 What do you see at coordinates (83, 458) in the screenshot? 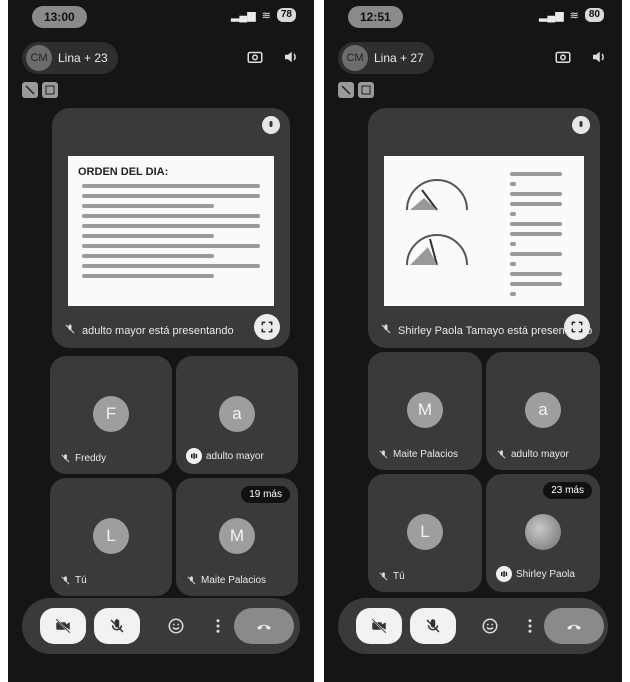
I see `participant-name: Freddy` at bounding box center [83, 458].